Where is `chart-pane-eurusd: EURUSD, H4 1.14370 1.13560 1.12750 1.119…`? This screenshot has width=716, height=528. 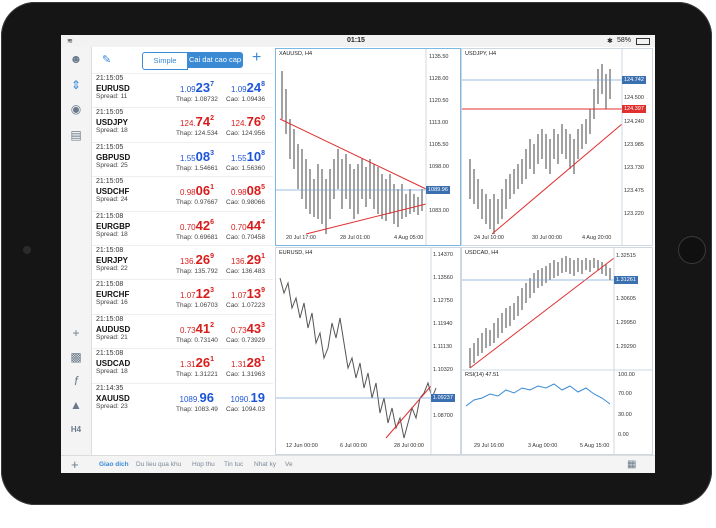 chart-pane-eurusd: EURUSD, H4 1.14370 1.13560 1.12750 1.119… is located at coordinates (368, 351).